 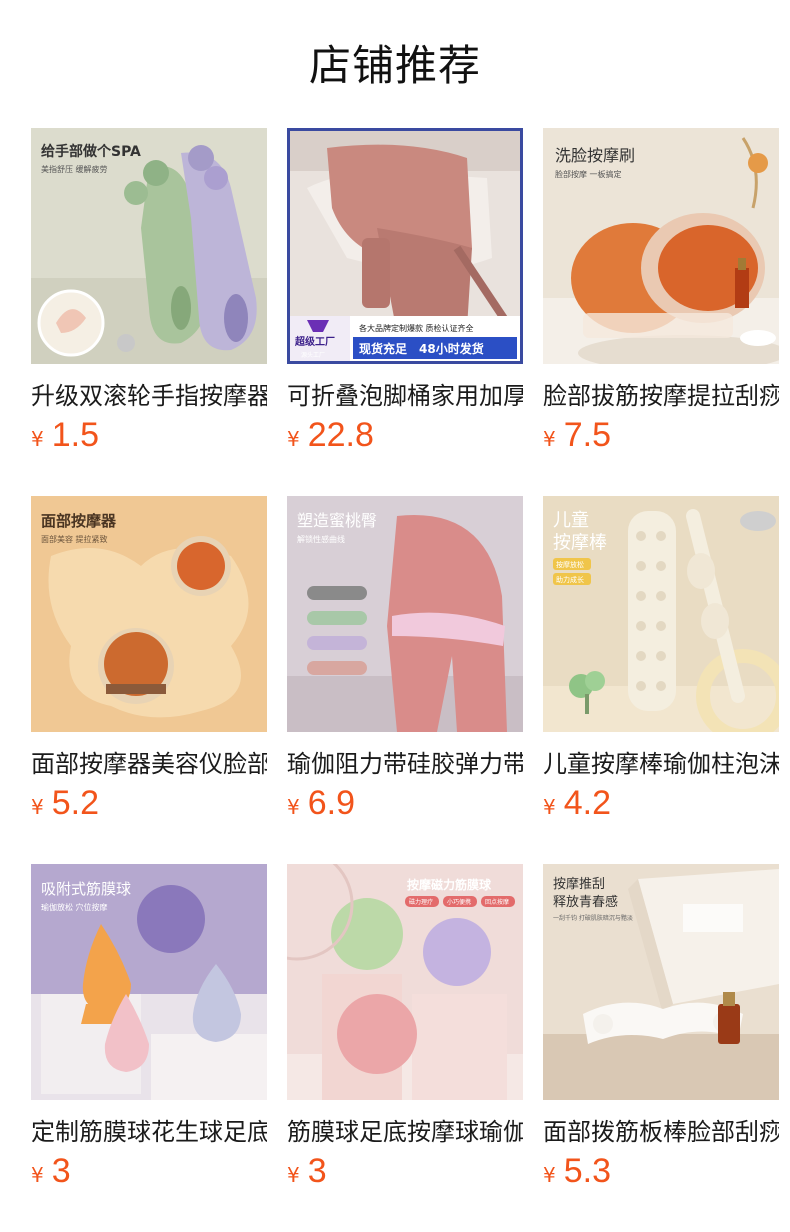 I want to click on overlay-sub: 解锁性感曲线, so click(x=321, y=539).